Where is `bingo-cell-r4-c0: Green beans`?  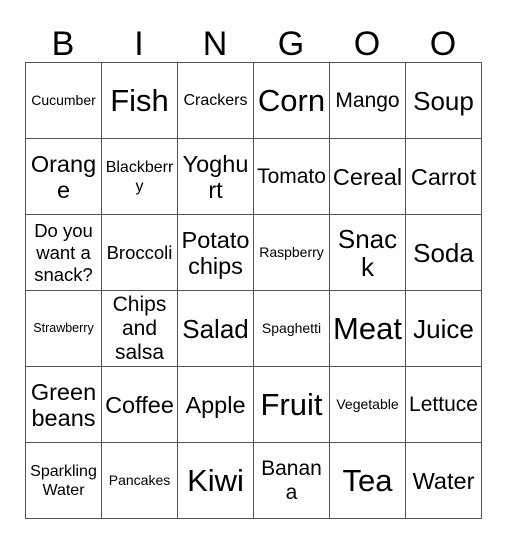
bingo-cell-r4-c0: Green beans is located at coordinates (64, 405).